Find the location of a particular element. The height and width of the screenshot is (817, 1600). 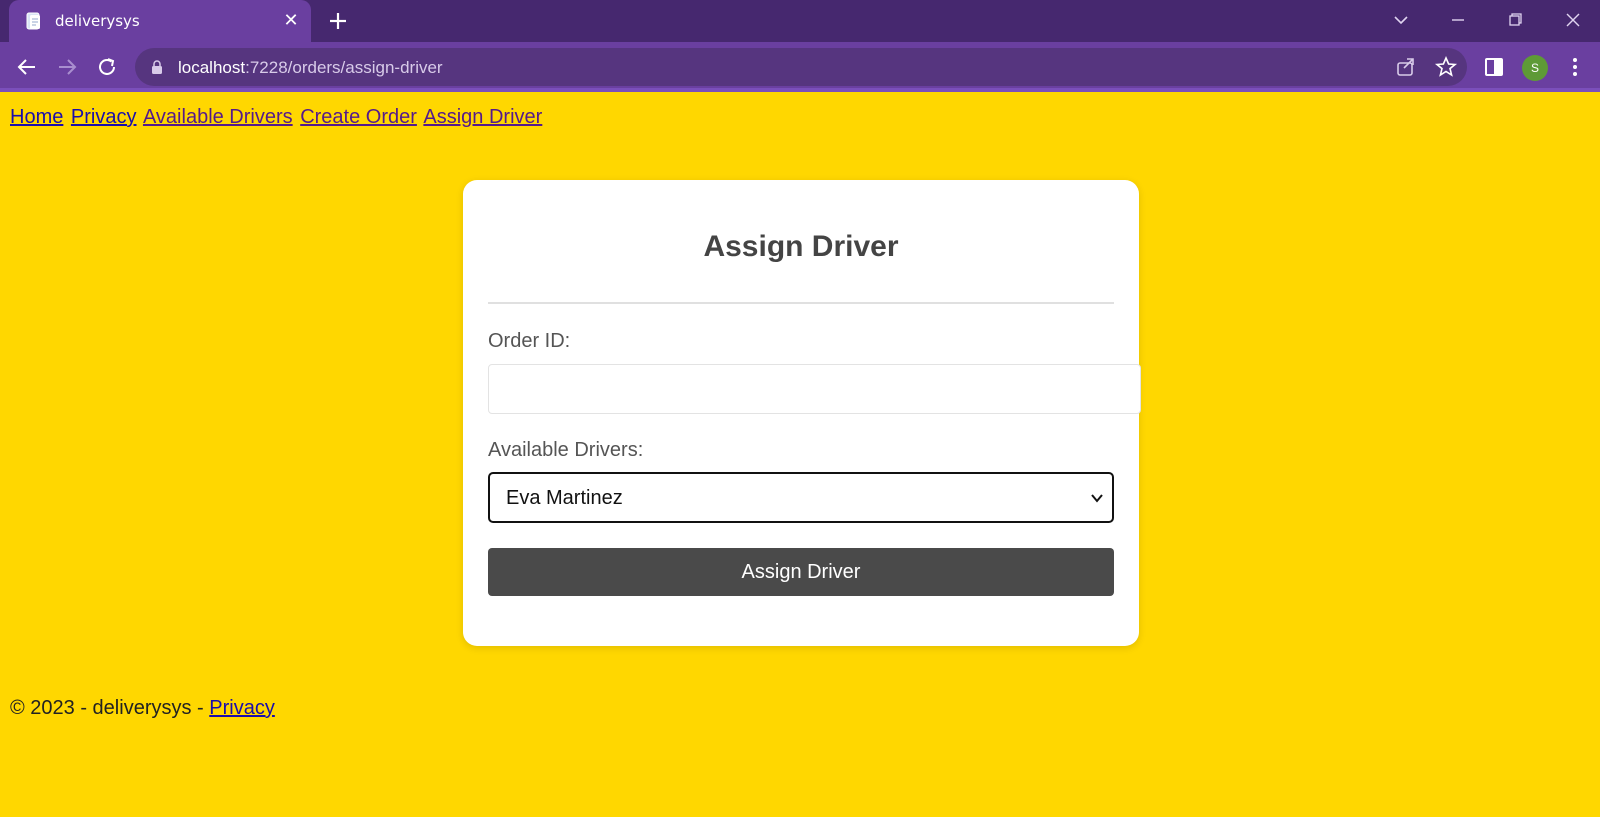

address-bar: localhost:7228/orders/assign-driver is located at coordinates (801, 67).